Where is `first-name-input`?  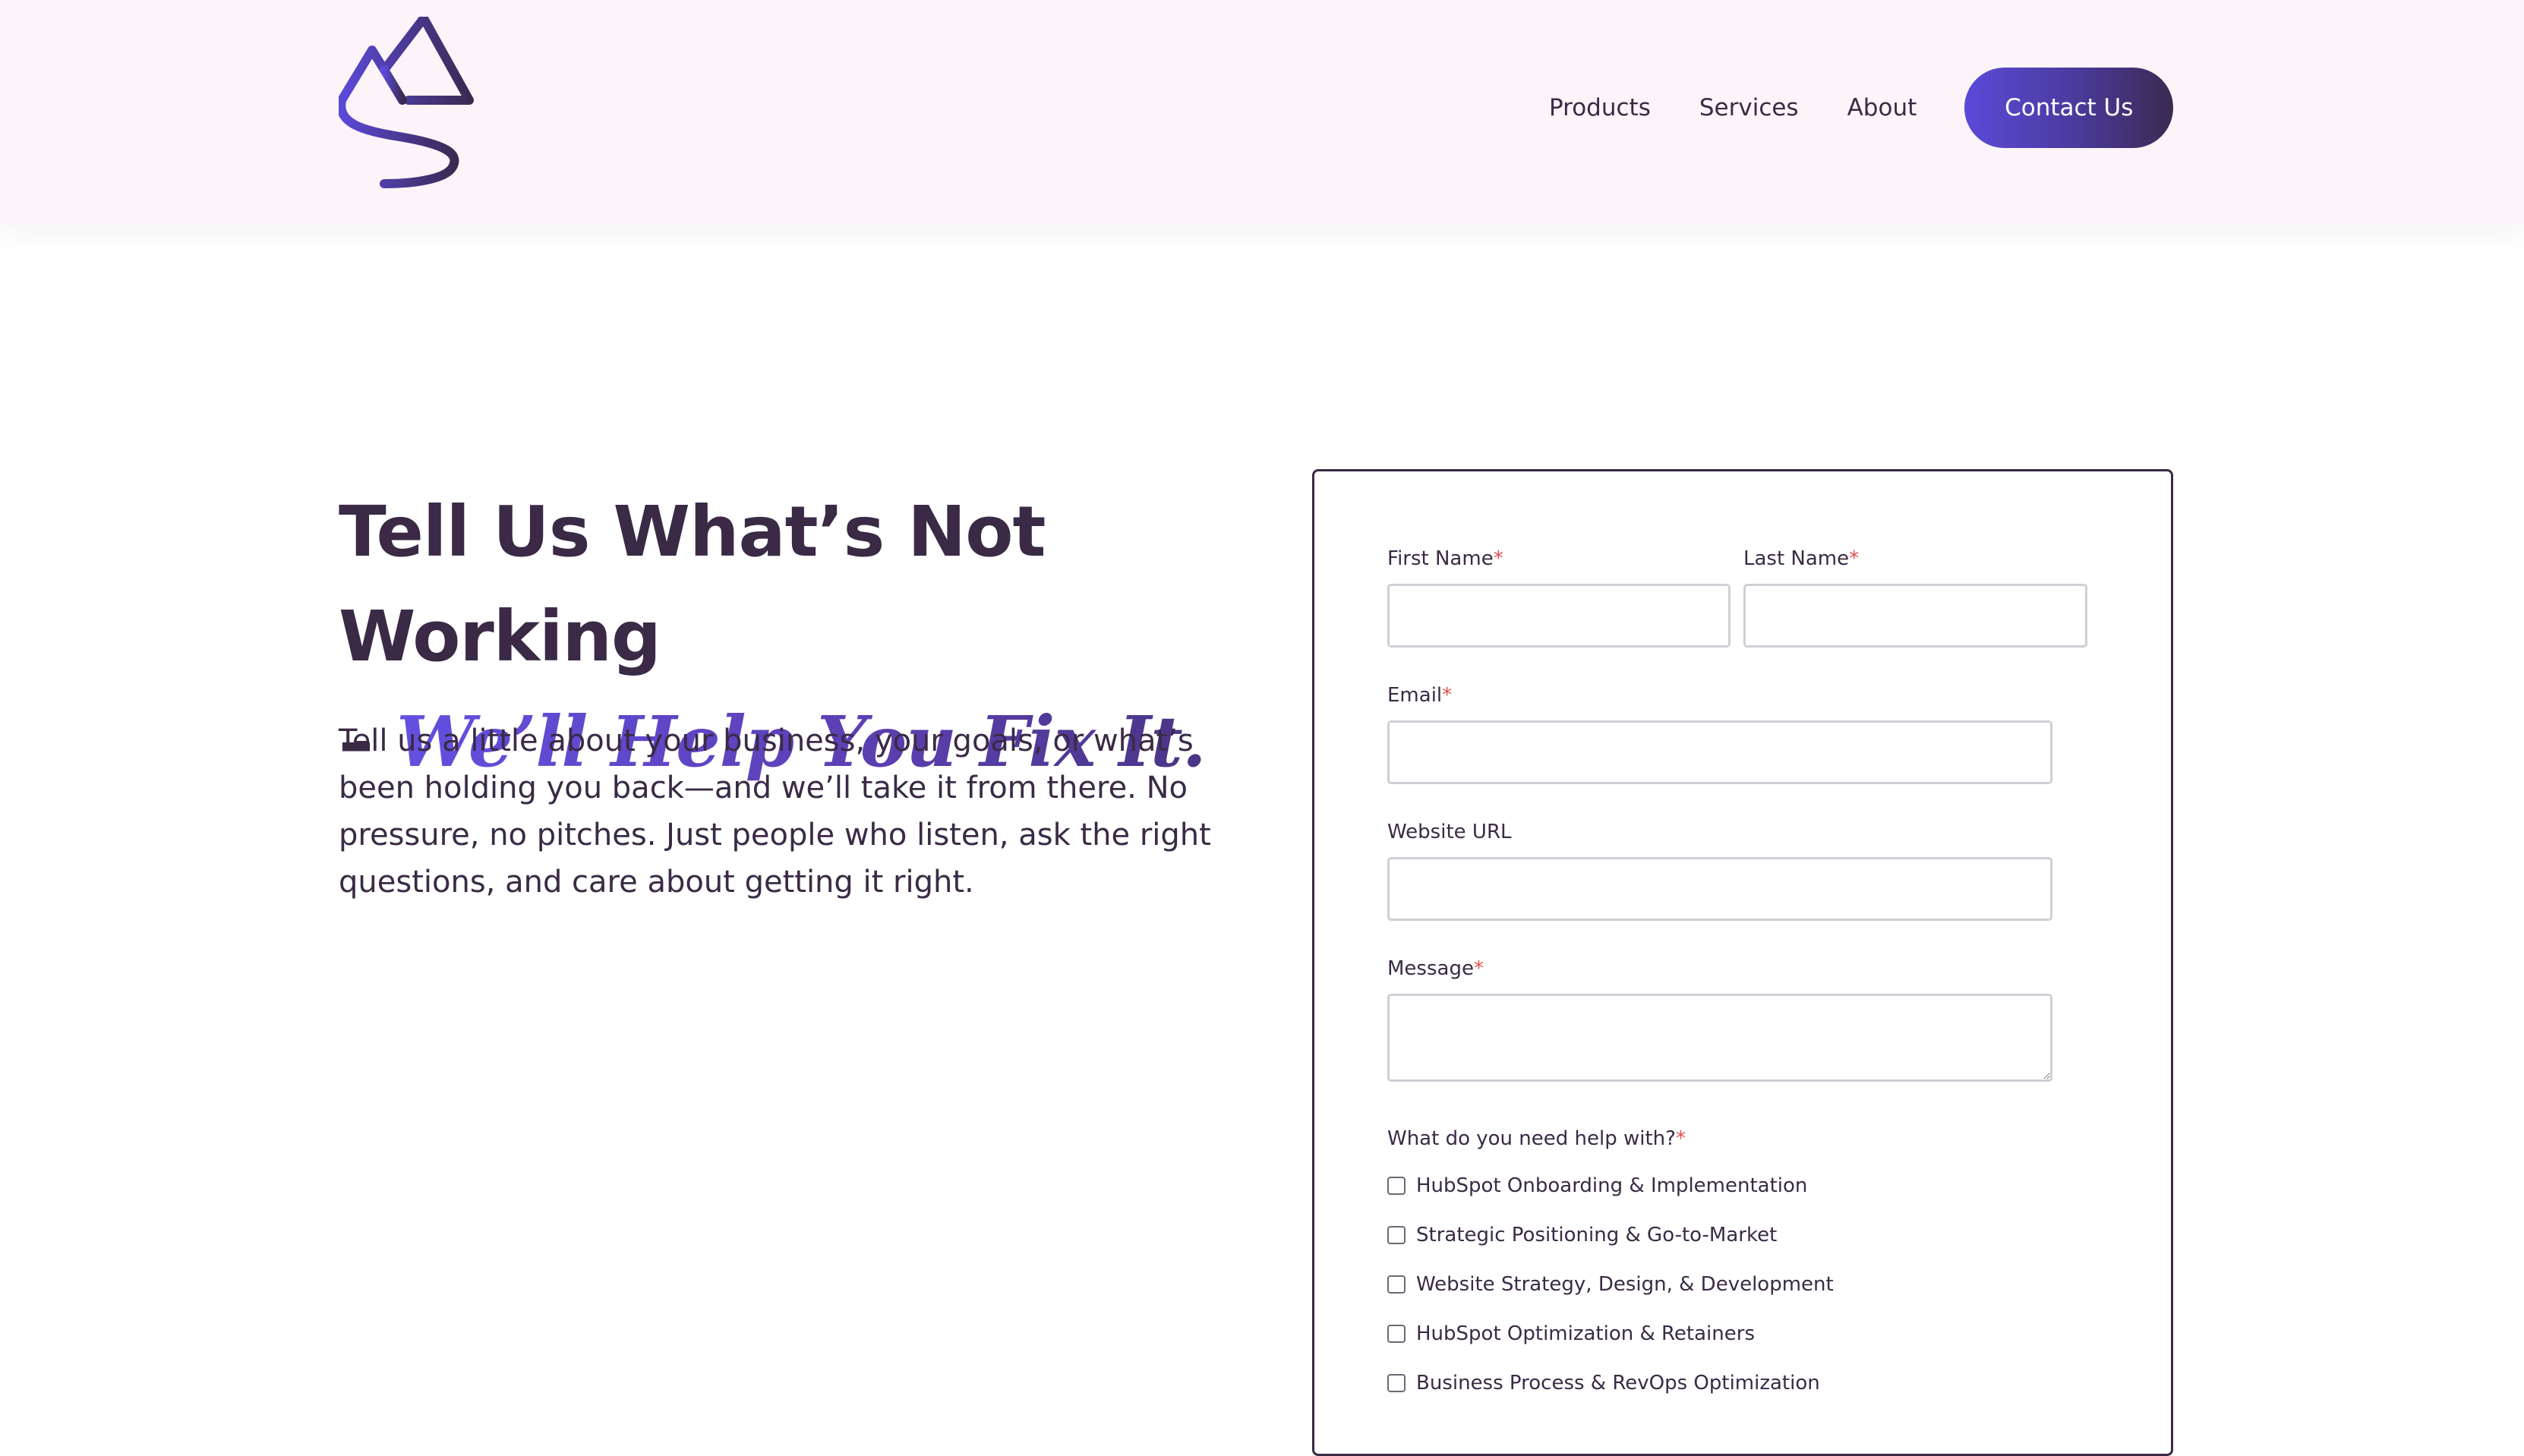
first-name-input is located at coordinates (1559, 616).